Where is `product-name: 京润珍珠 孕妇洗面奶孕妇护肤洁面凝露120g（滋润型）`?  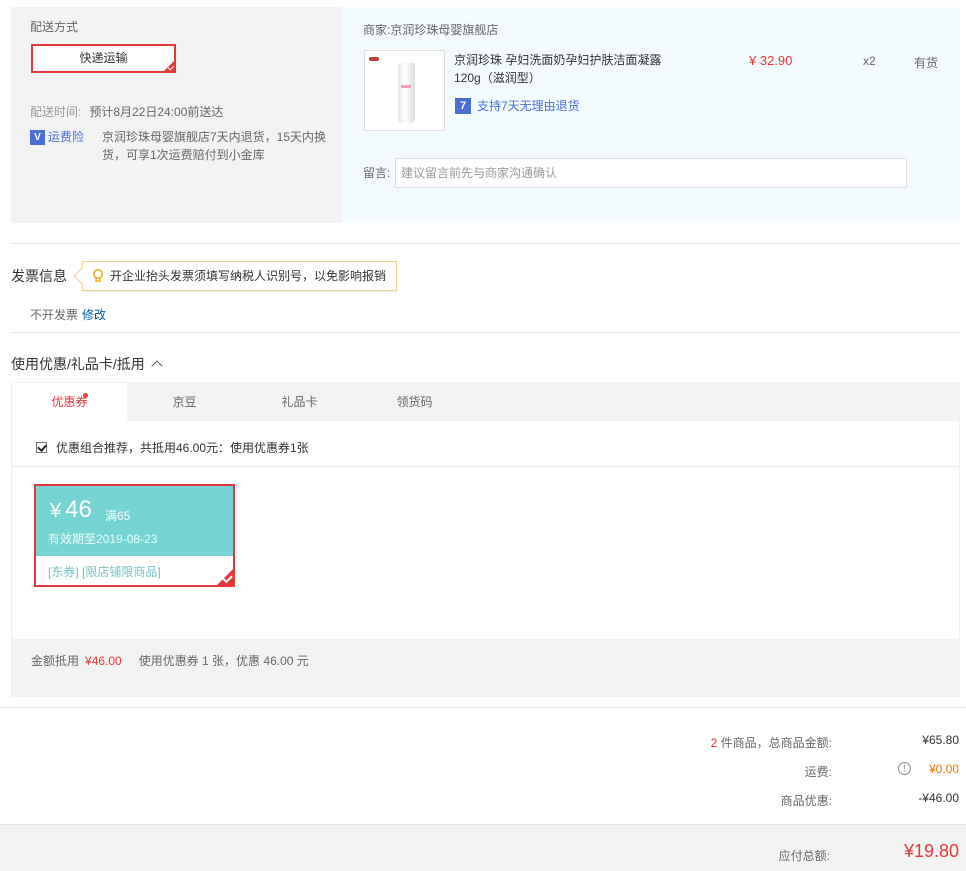
product-name: 京润珍珠 孕妇洗面奶孕妇护肤洁面凝露120g（滋润型） is located at coordinates (561, 69).